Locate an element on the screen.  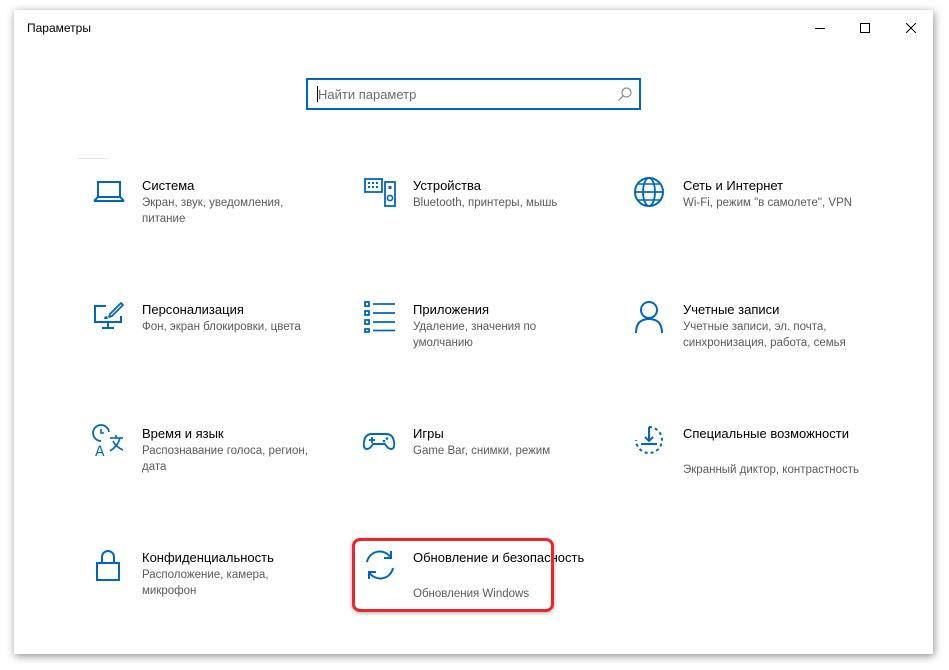
category-description: Wi-Fi, режим "в самолете", VPN is located at coordinates (768, 203).